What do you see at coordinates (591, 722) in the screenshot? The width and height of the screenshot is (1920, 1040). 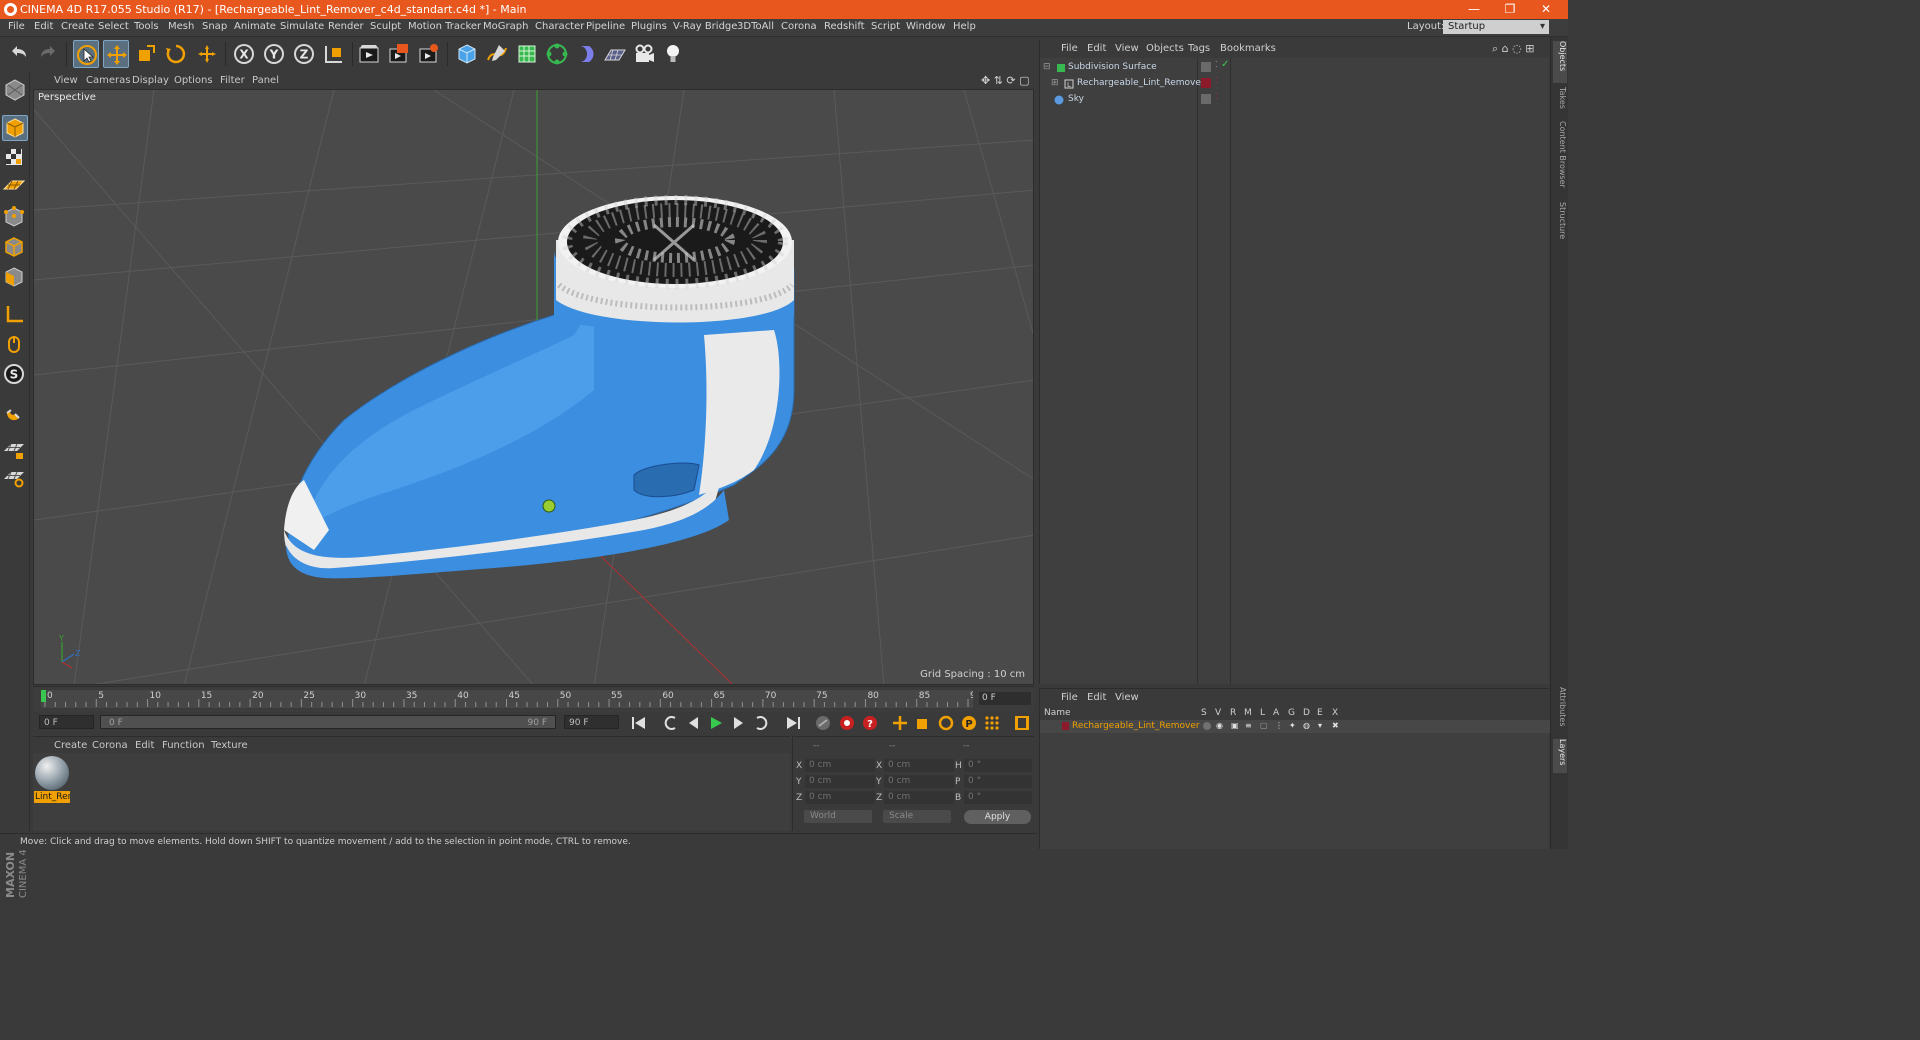 I see `end-frame-field: 90 F` at bounding box center [591, 722].